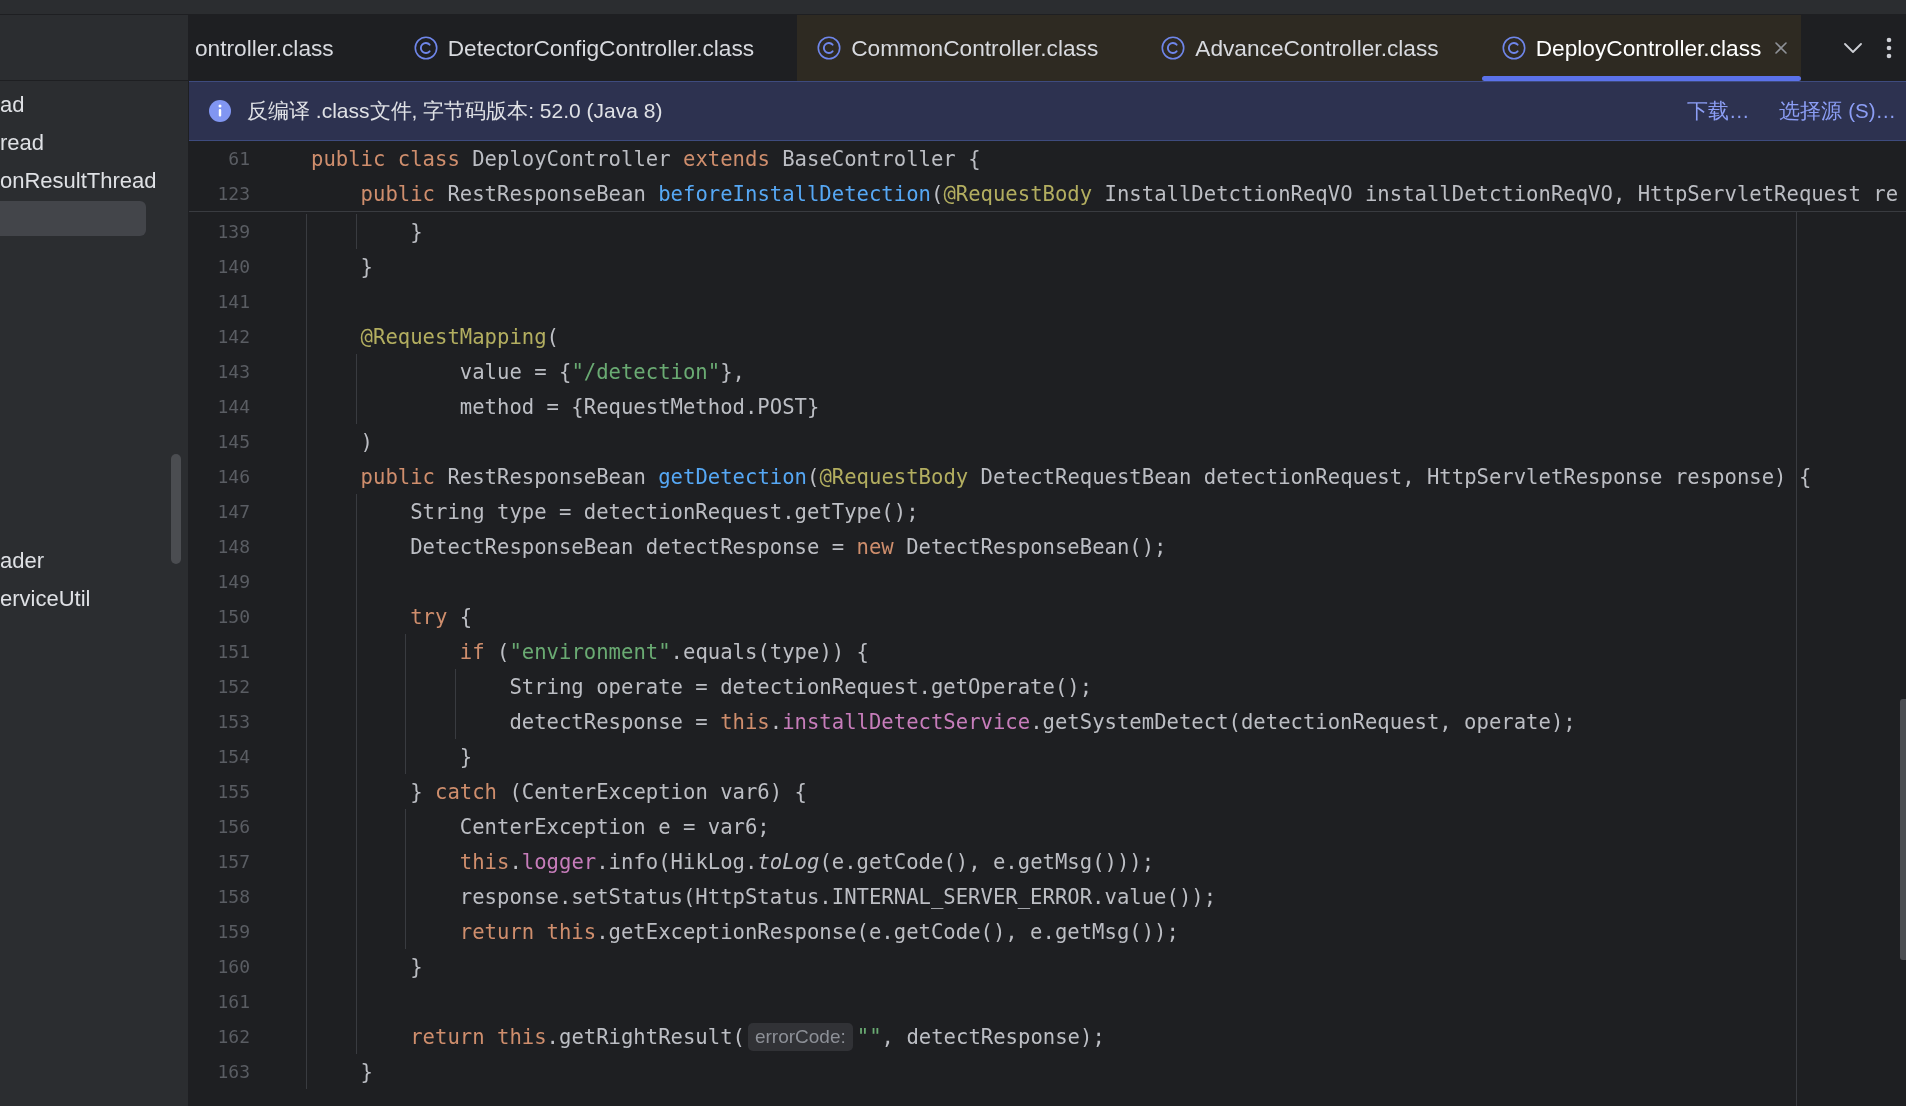 This screenshot has height=1106, width=1906. I want to click on line-number: 147, so click(233, 511).